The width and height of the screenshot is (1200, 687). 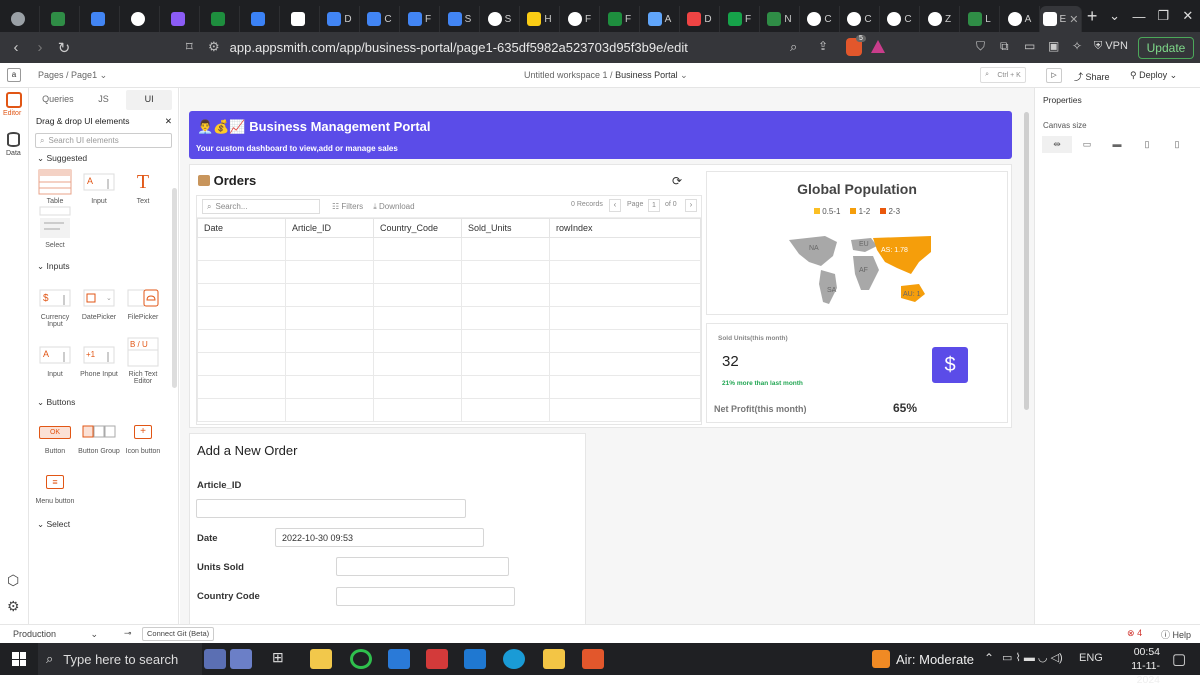 I want to click on weather-text: Air: Moderate, so click(x=935, y=659).